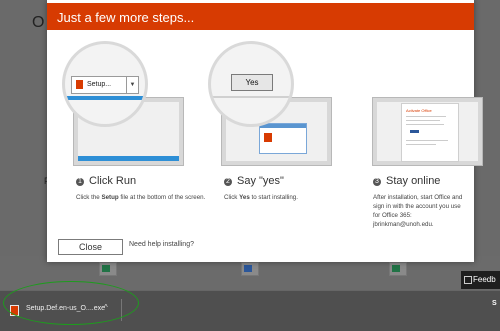  I want to click on setup-button-illustration: Setup... ▼, so click(105, 85).